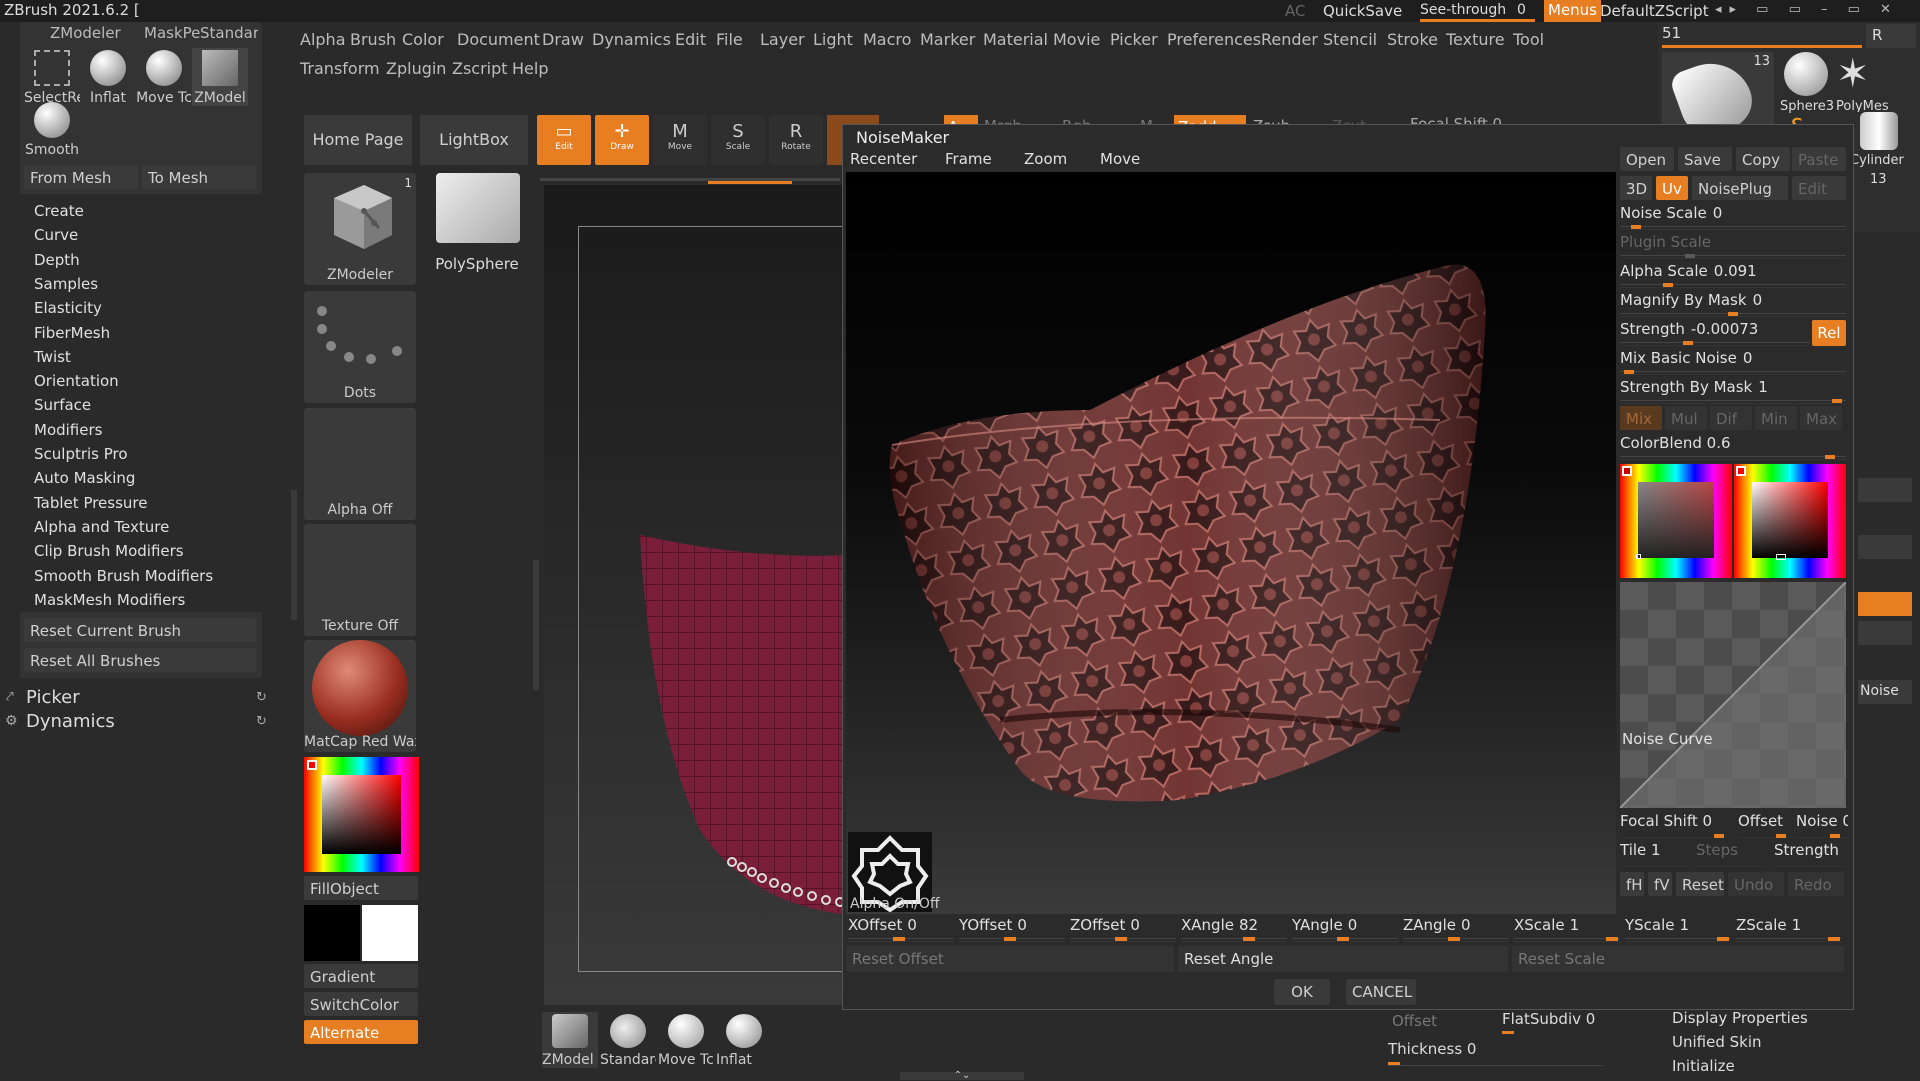 This screenshot has height=1081, width=1920. Describe the element at coordinates (1790, 520) in the screenshot. I see `noise-color-2-square` at that location.